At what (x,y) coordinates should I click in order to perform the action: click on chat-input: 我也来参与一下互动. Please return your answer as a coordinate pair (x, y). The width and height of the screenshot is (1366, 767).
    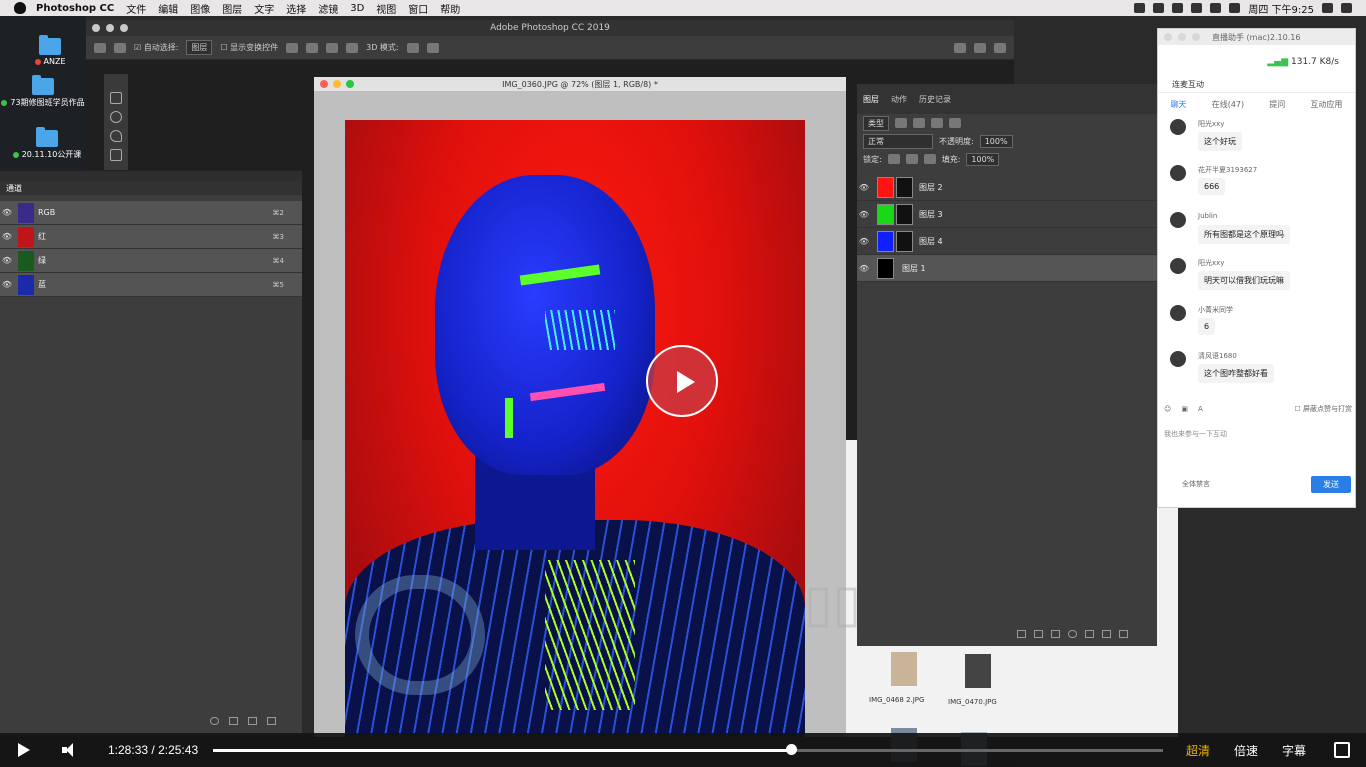
    Looking at the image, I should click on (1195, 434).